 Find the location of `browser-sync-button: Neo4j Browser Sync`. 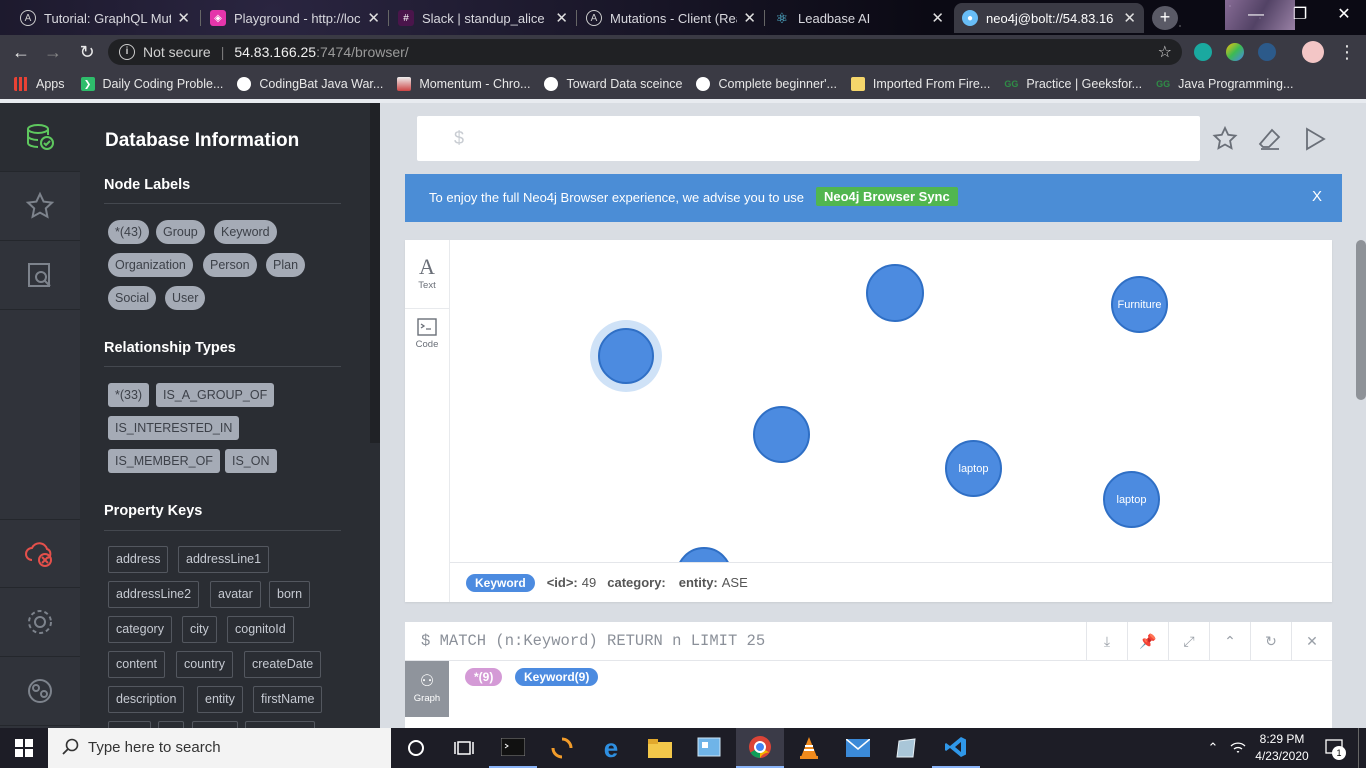

browser-sync-button: Neo4j Browser Sync is located at coordinates (887, 196).